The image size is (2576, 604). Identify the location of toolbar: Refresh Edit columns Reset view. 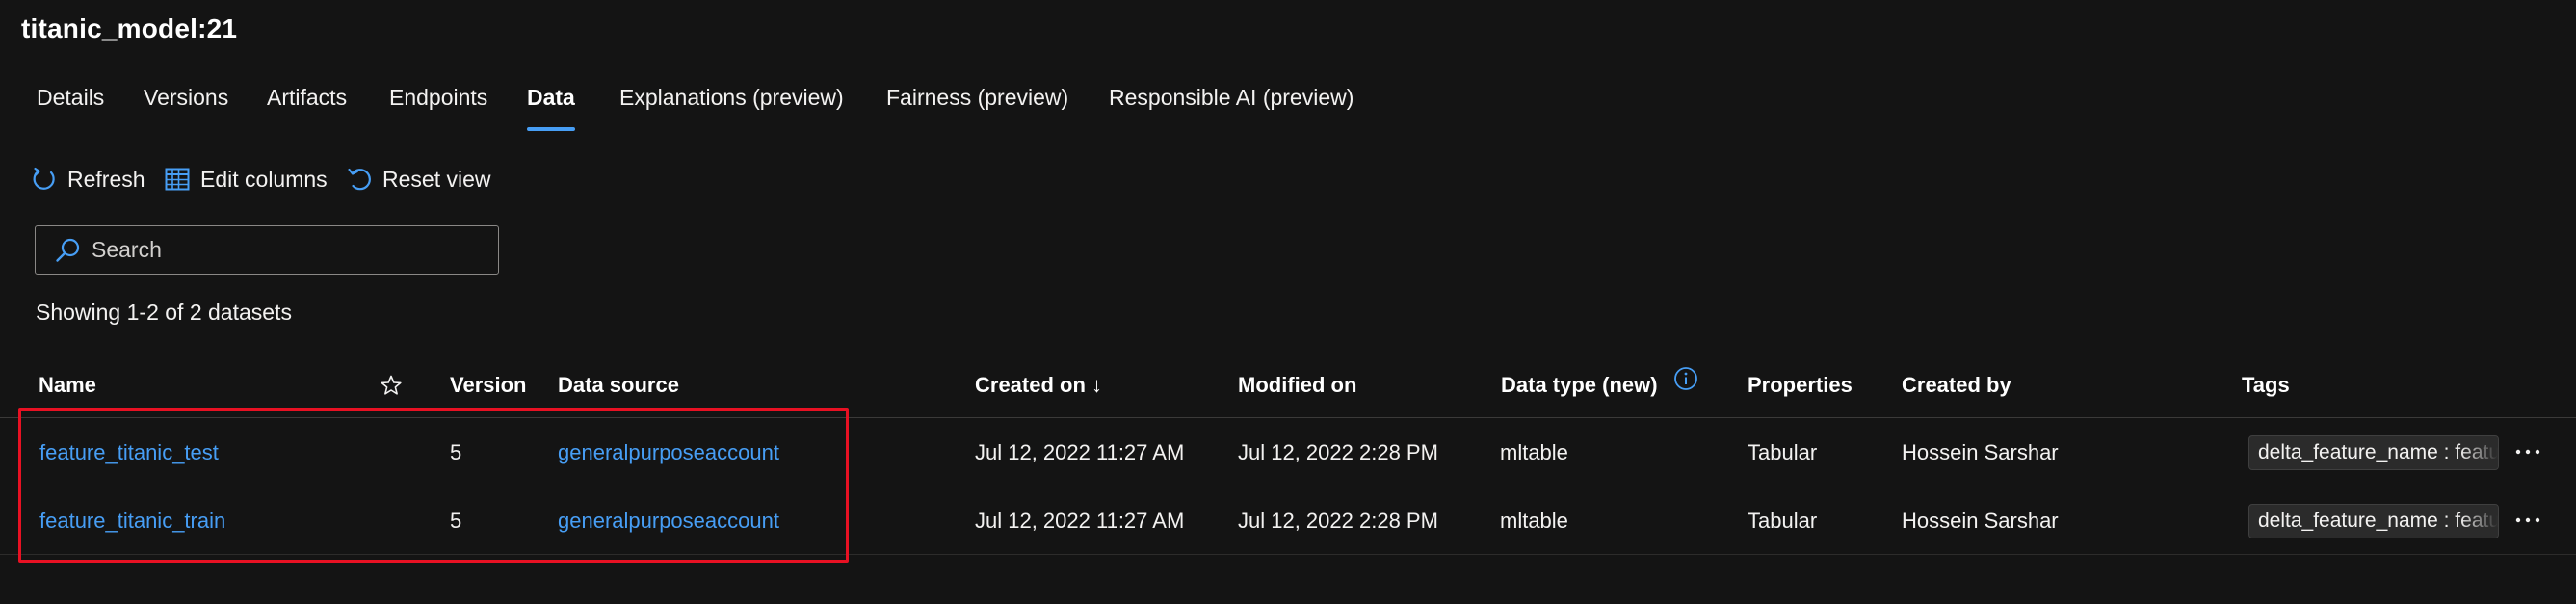
(337, 179).